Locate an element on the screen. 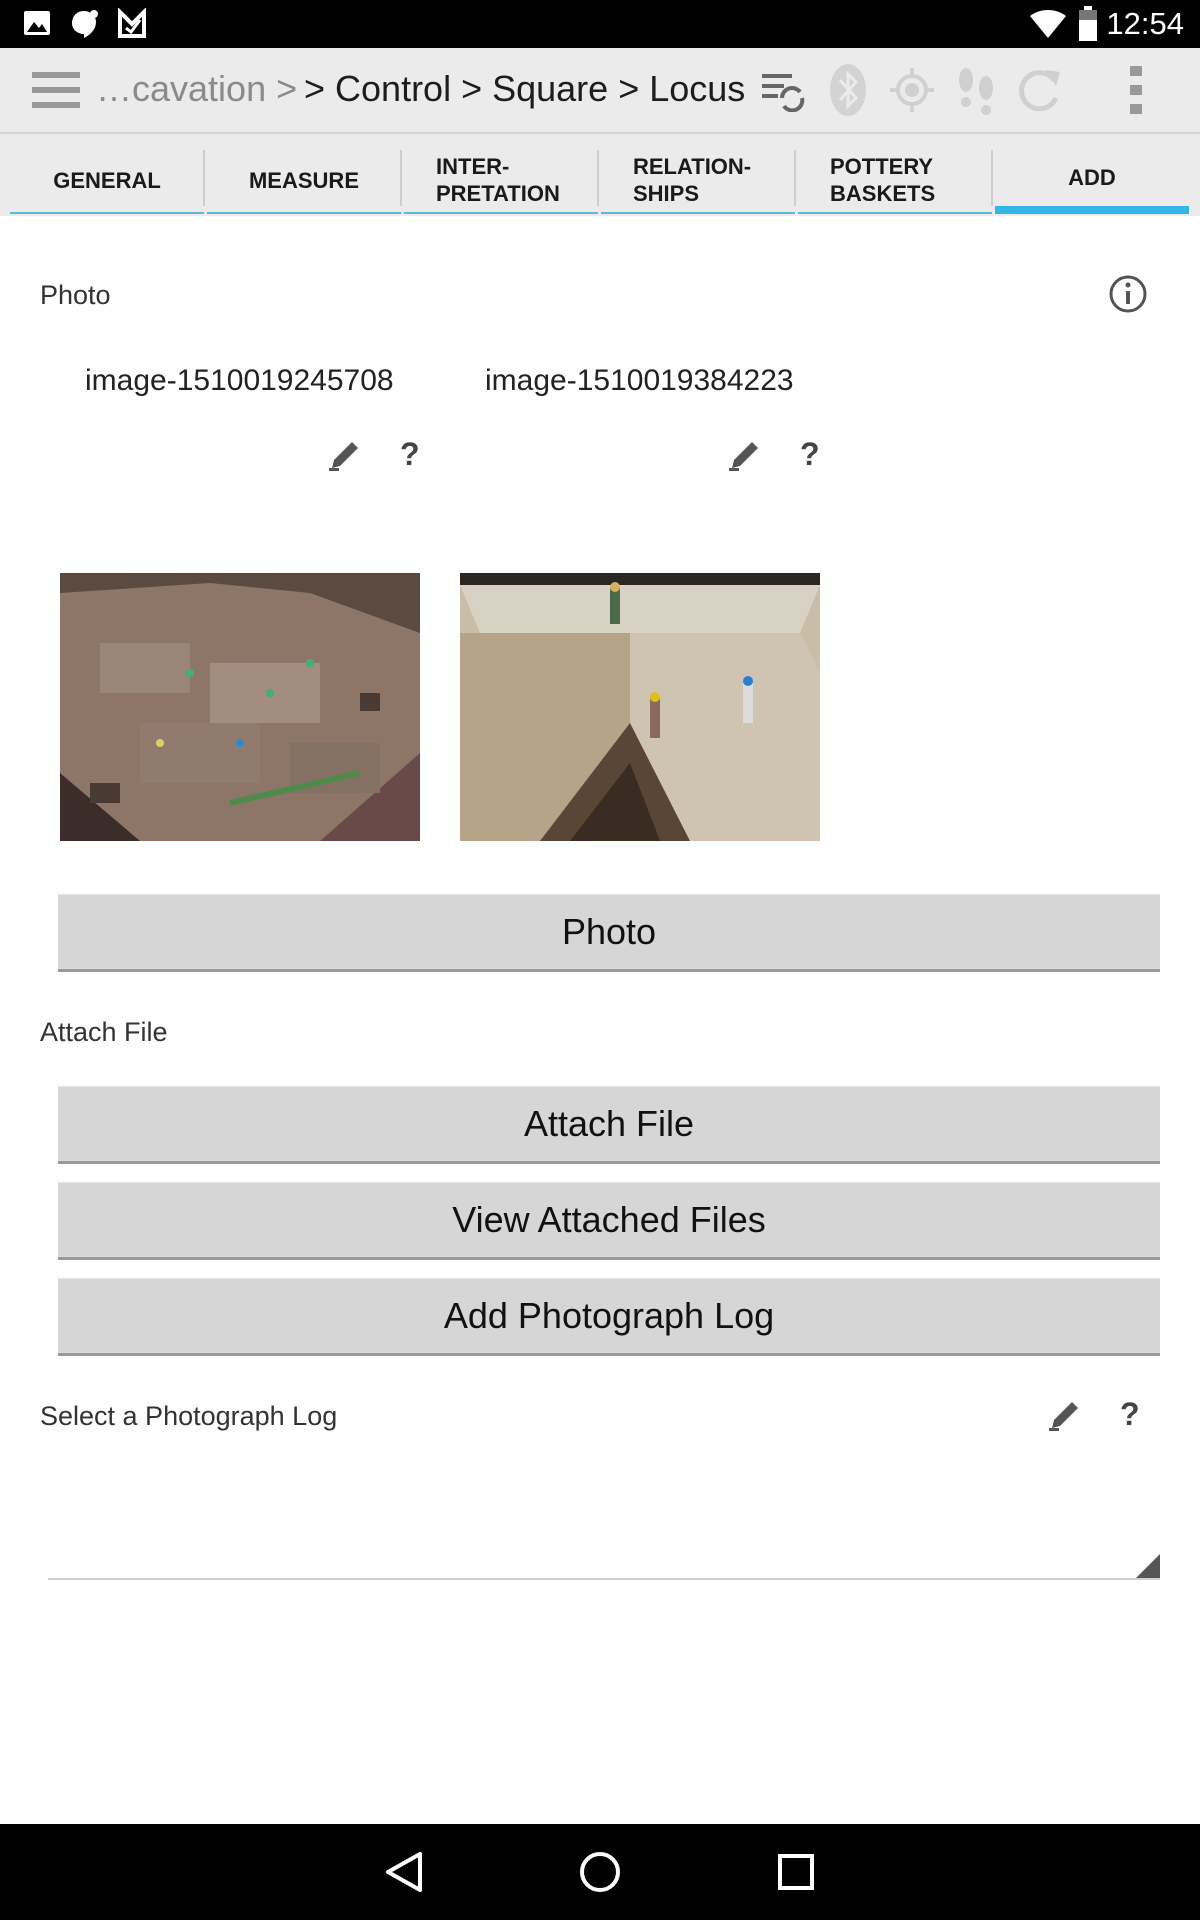  tab-label: MEASURE is located at coordinates (303, 180).